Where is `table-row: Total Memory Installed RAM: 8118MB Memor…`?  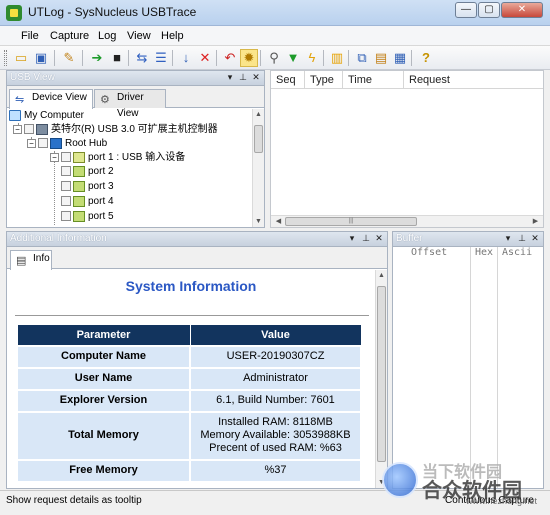
table-row: Total Memory Installed RAM: 8118MB Memor… is located at coordinates (189, 435).